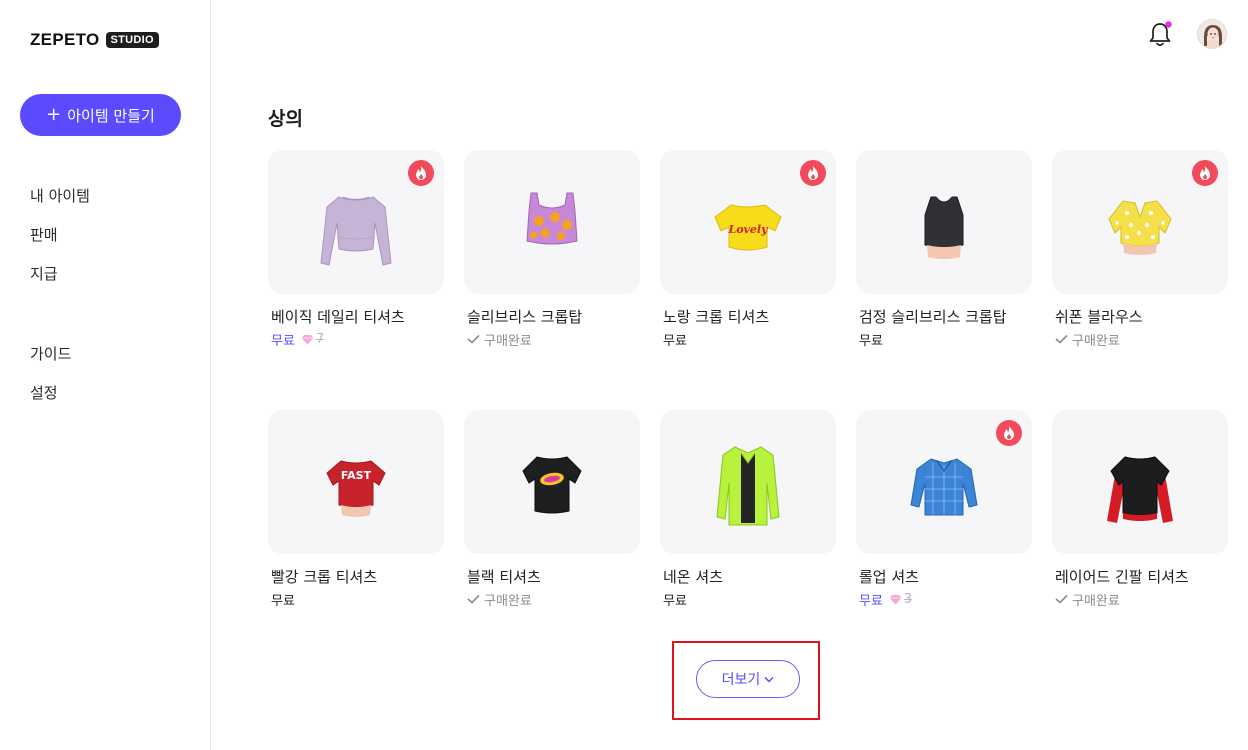 The height and width of the screenshot is (750, 1248). What do you see at coordinates (769, 679) in the screenshot?
I see `chevron-down-icon` at bounding box center [769, 679].